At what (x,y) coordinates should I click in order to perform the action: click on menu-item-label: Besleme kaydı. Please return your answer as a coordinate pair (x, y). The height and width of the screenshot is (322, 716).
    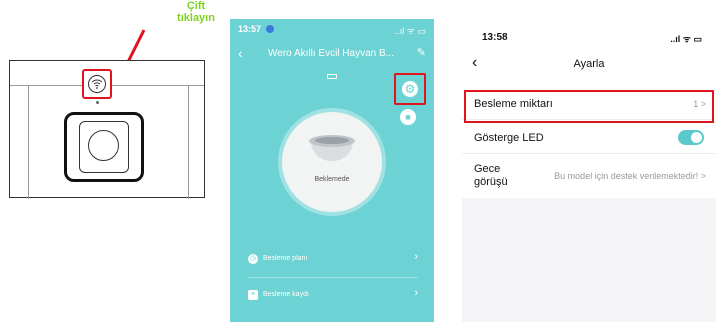
    Looking at the image, I should click on (286, 294).